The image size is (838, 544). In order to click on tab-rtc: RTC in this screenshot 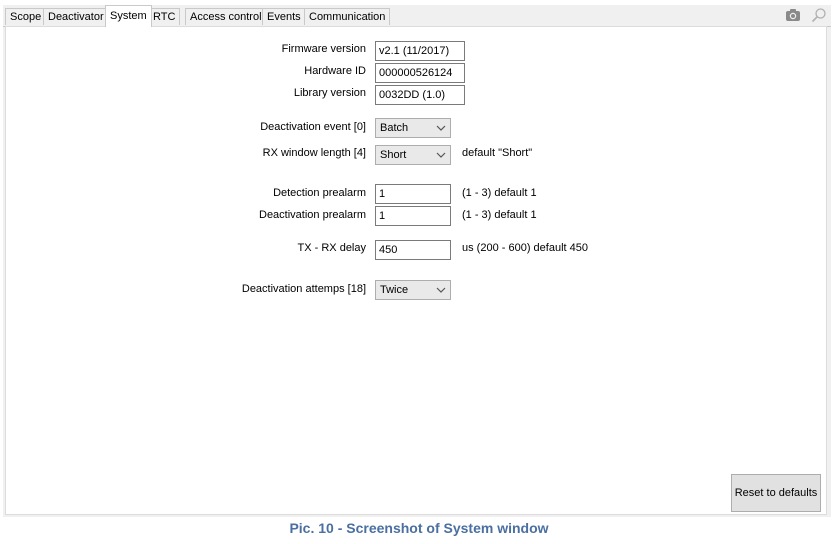, I will do `click(164, 16)`.